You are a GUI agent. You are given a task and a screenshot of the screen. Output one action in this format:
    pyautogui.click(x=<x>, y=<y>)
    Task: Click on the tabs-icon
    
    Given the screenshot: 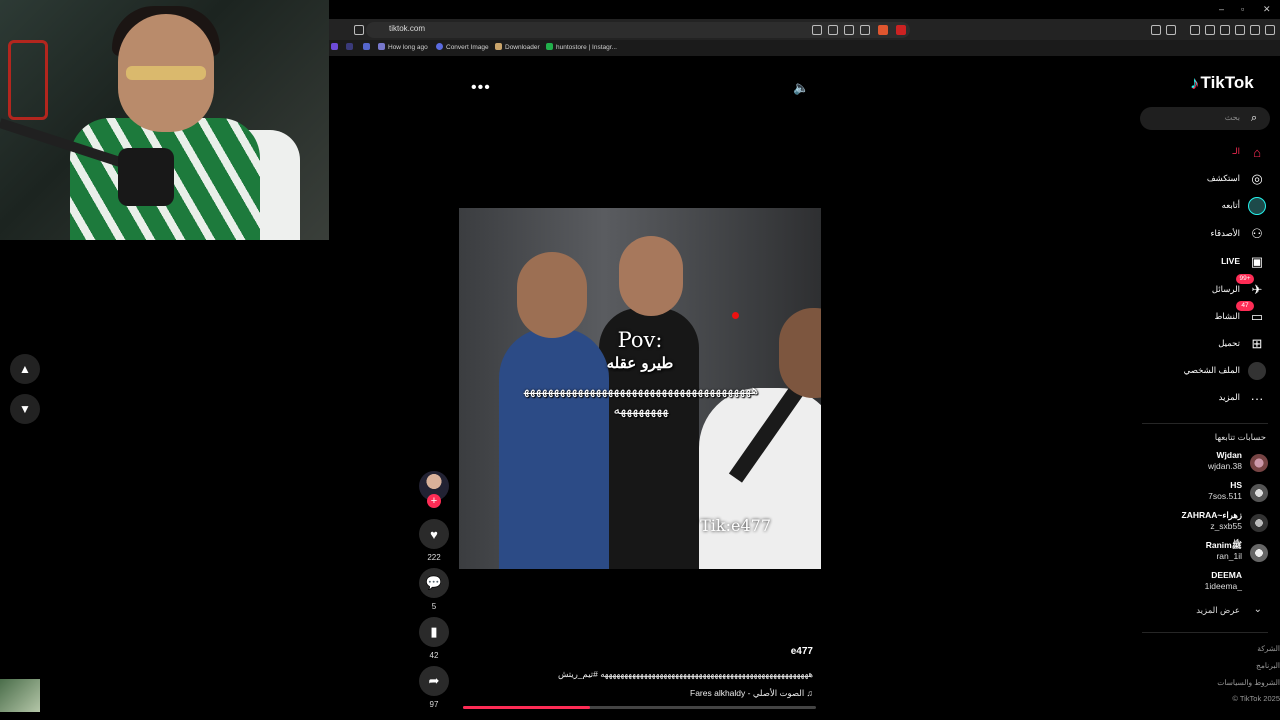 What is the action you would take?
    pyautogui.click(x=1225, y=30)
    